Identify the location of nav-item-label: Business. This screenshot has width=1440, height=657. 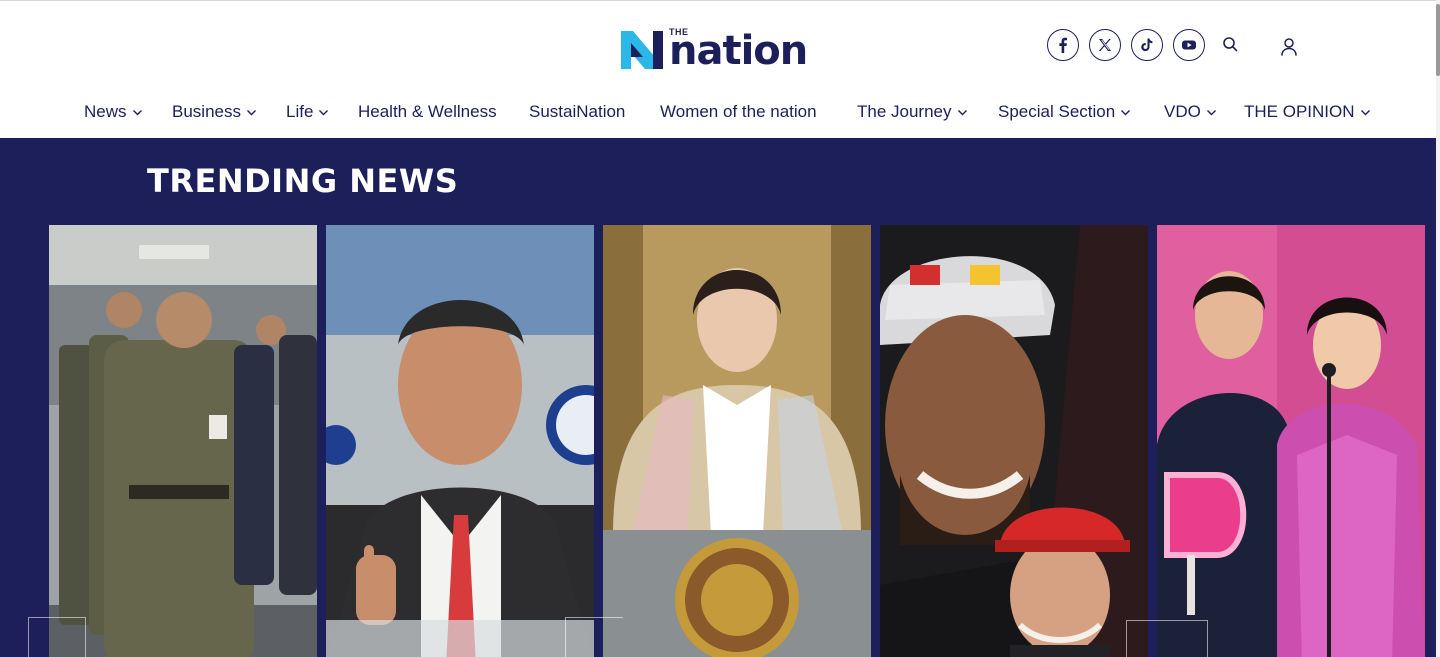
(206, 111).